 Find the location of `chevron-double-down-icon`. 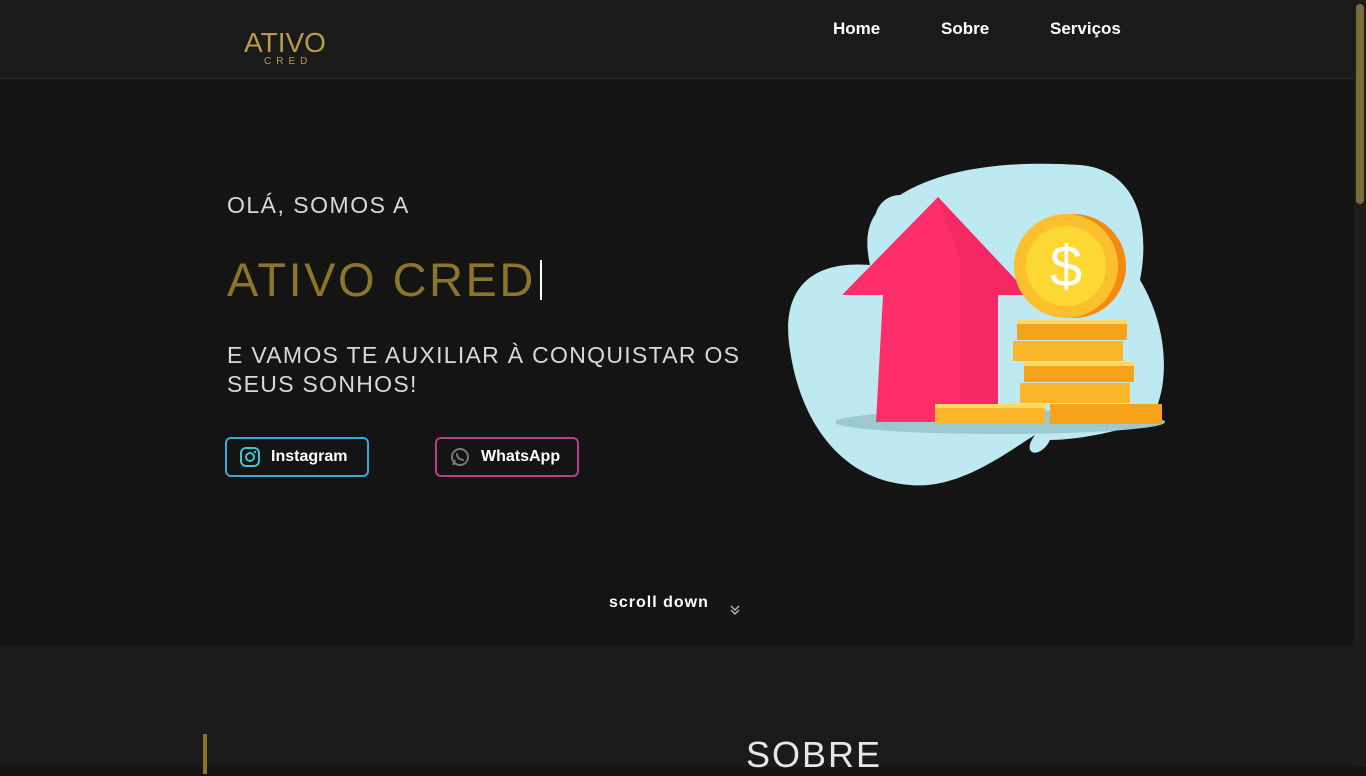

chevron-double-down-icon is located at coordinates (735, 610).